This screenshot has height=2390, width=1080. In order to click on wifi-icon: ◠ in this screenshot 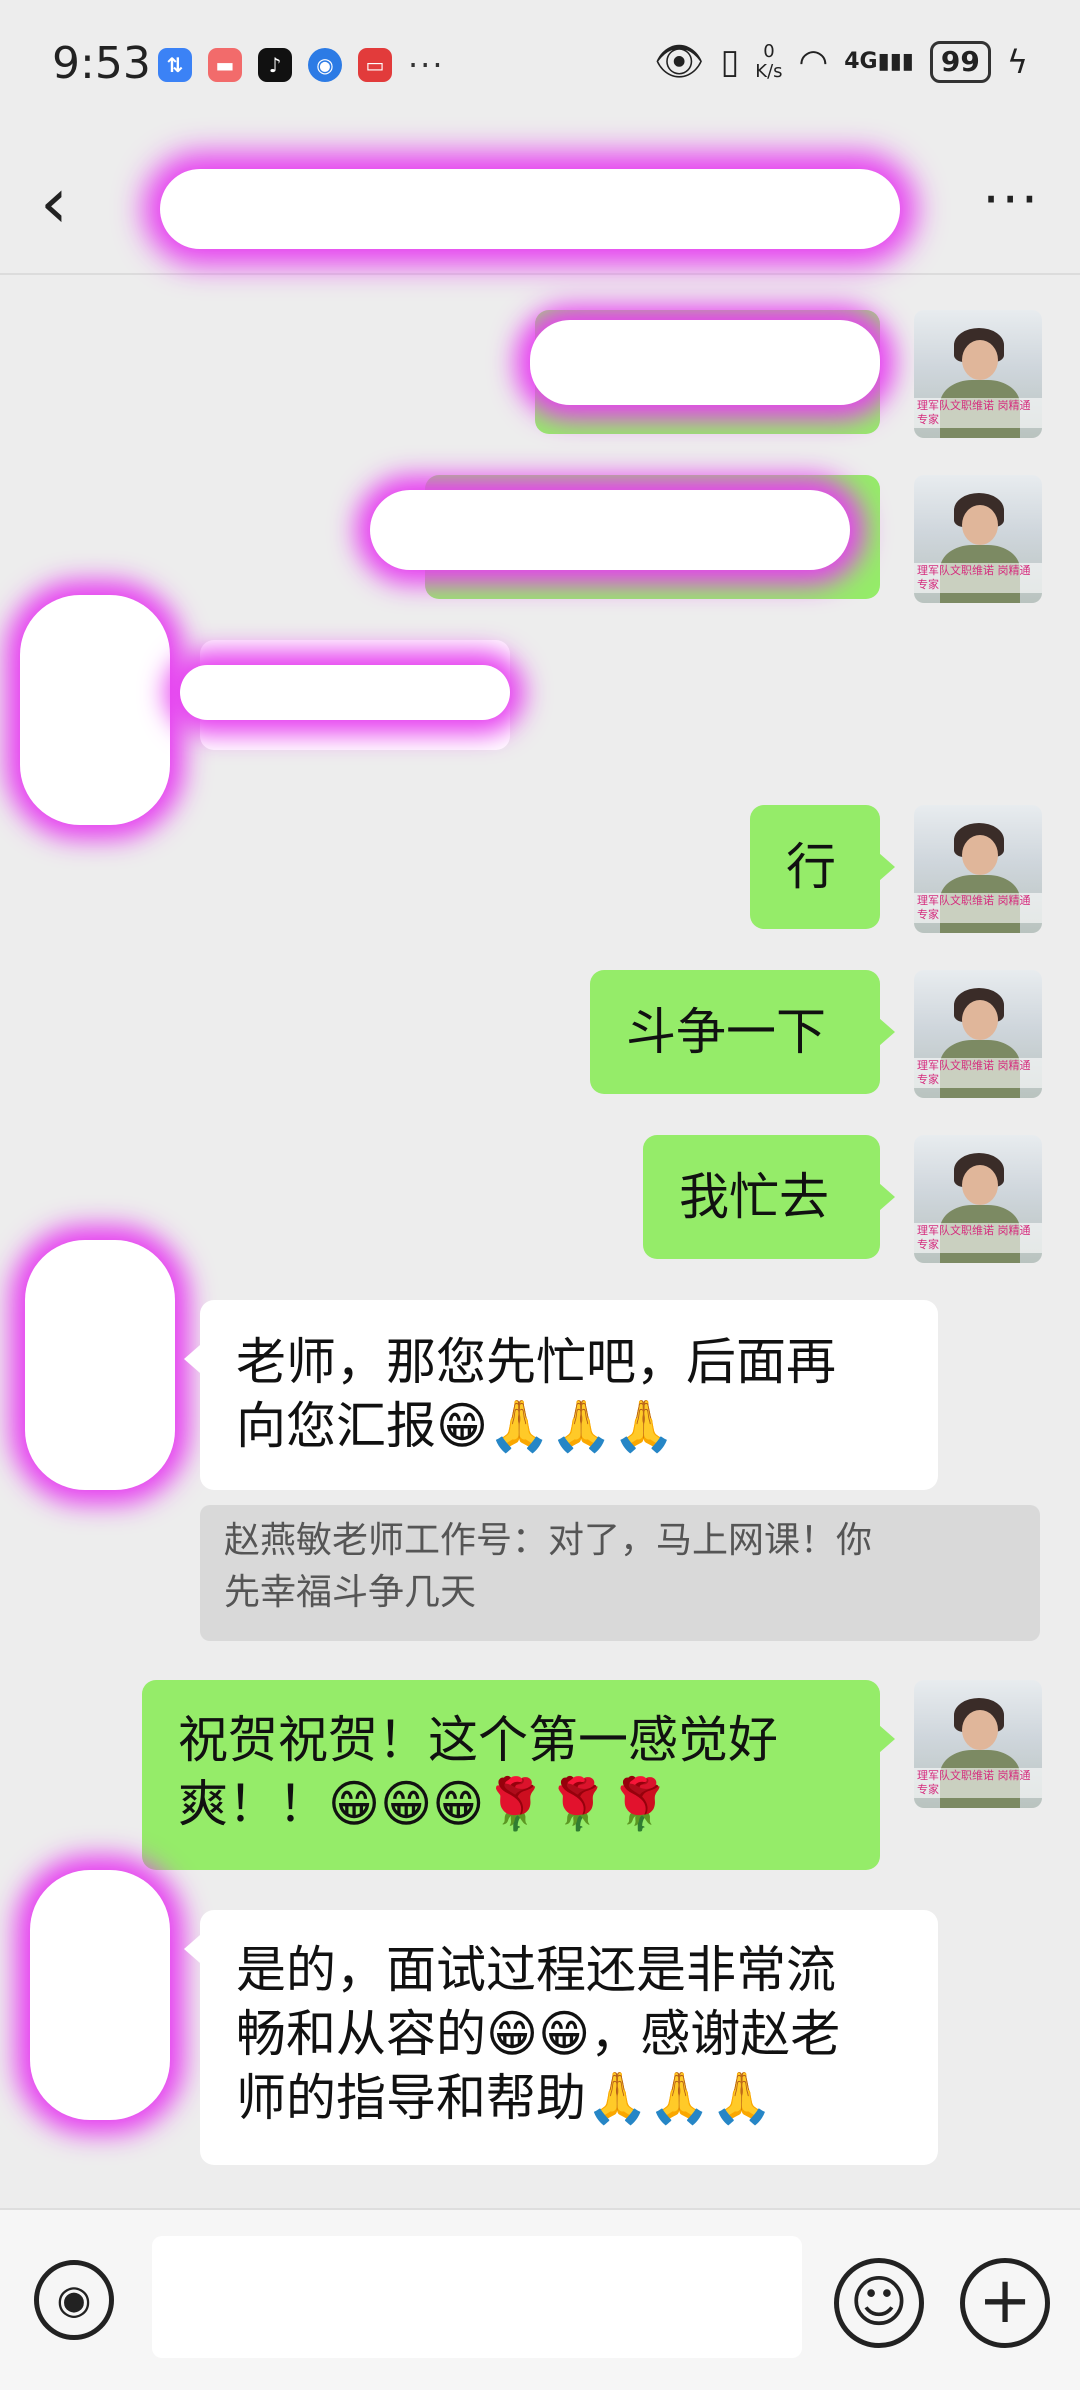, I will do `click(813, 61)`.